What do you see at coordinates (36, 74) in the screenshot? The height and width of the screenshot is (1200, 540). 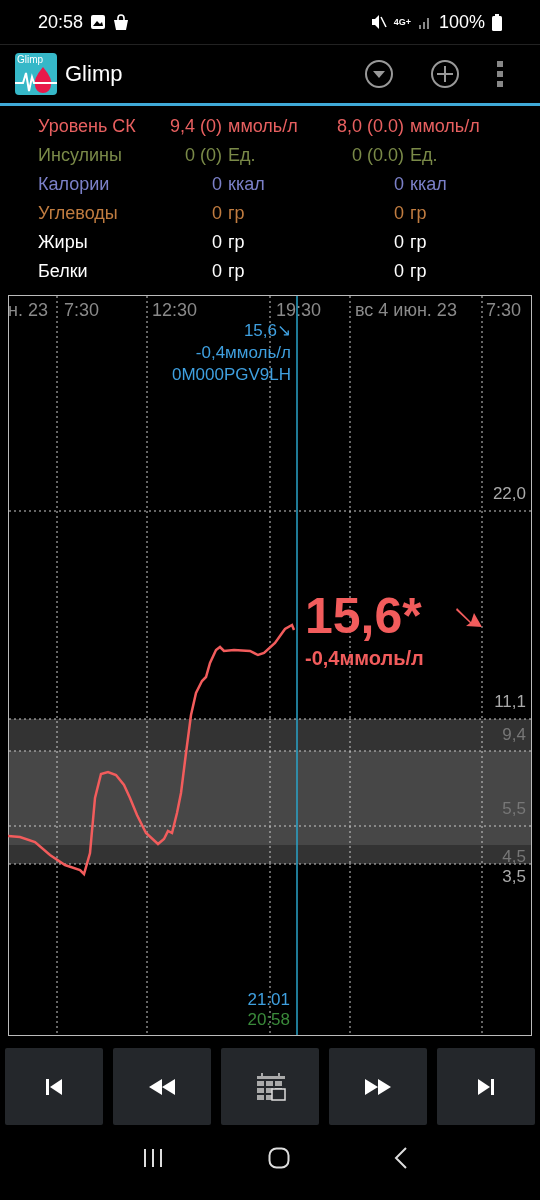 I see `app-logo: Glimp` at bounding box center [36, 74].